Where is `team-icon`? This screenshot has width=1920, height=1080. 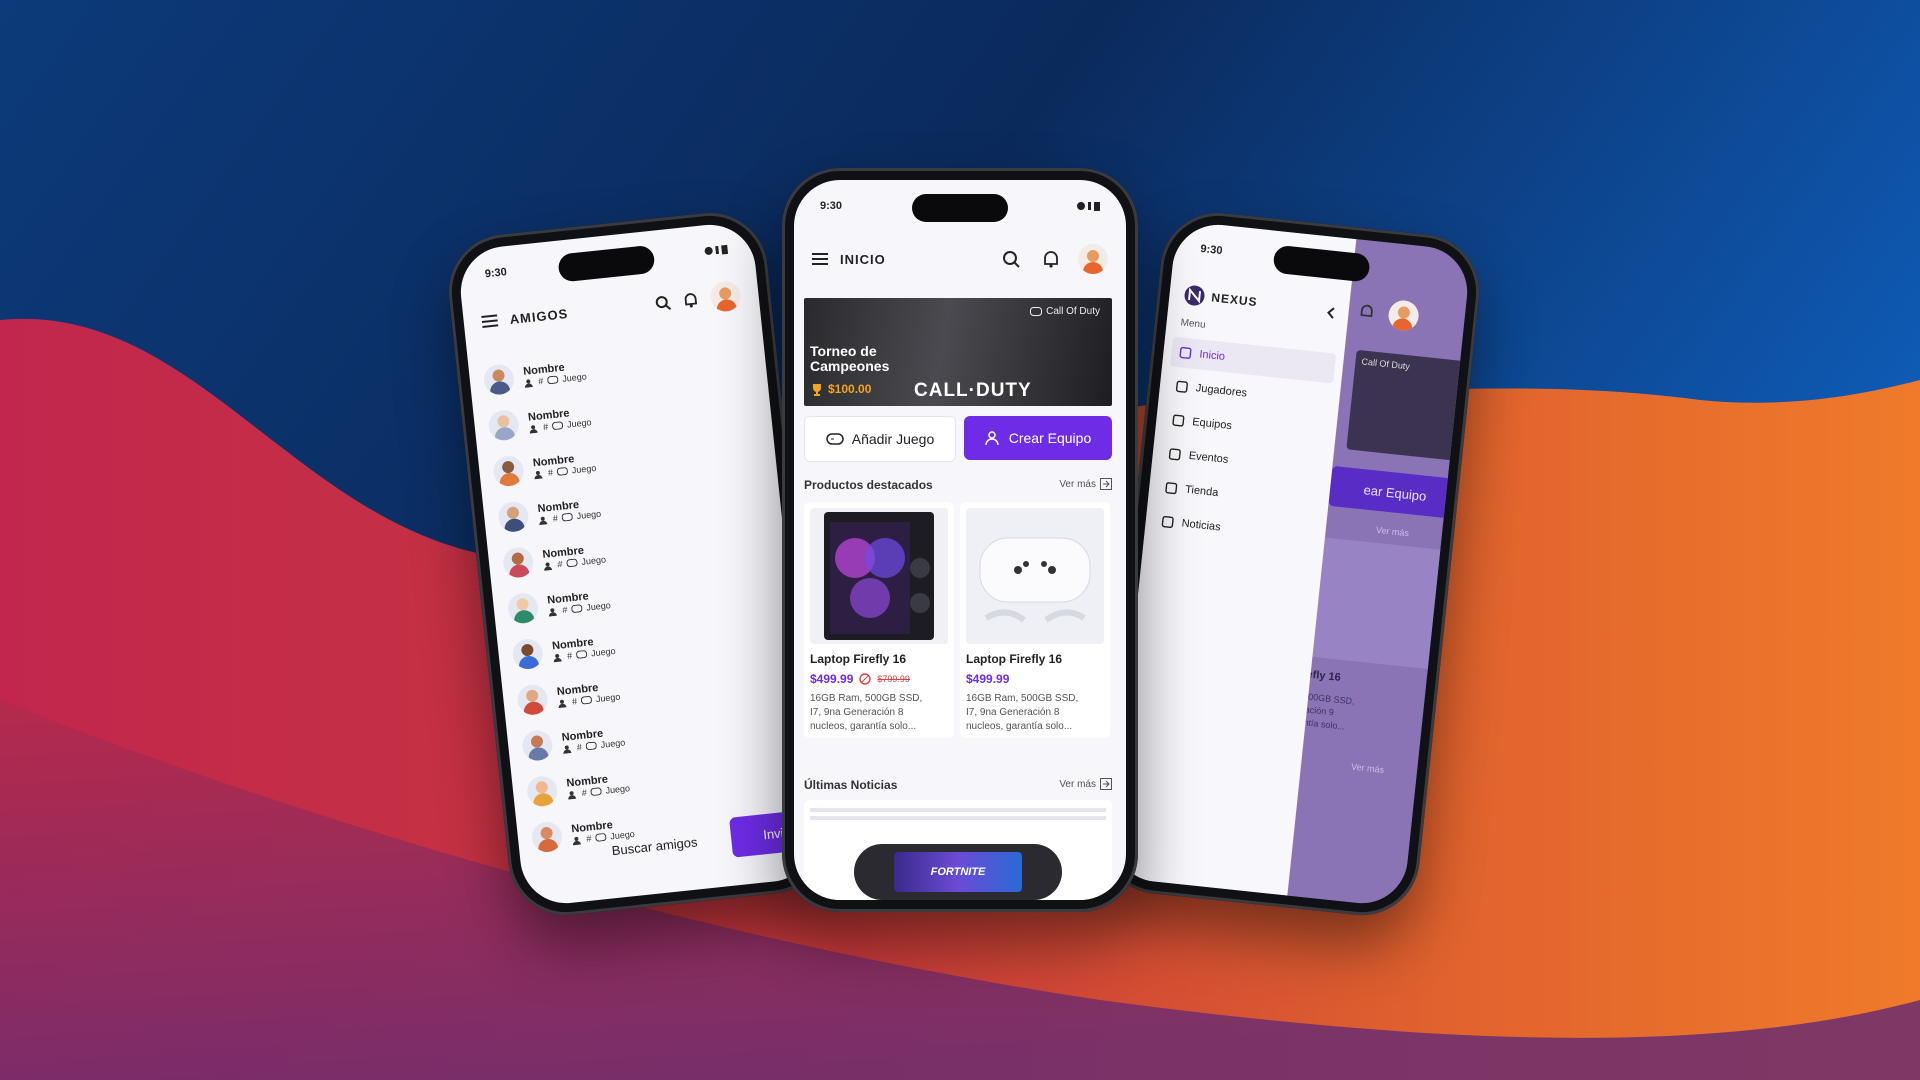 team-icon is located at coordinates (1178, 420).